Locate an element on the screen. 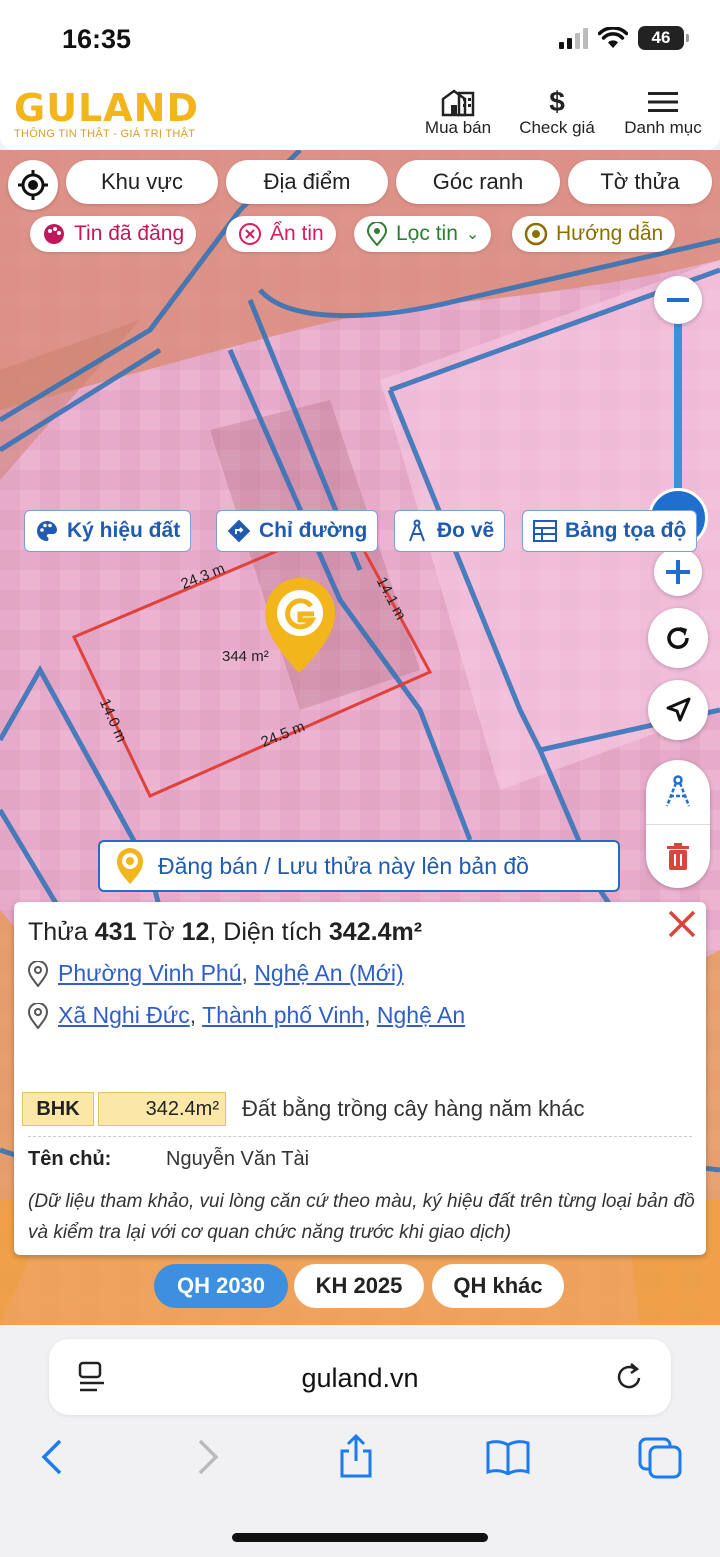 Image resolution: width=720 pixels, height=1557 pixels. logo-word: GULAND is located at coordinates (107, 108).